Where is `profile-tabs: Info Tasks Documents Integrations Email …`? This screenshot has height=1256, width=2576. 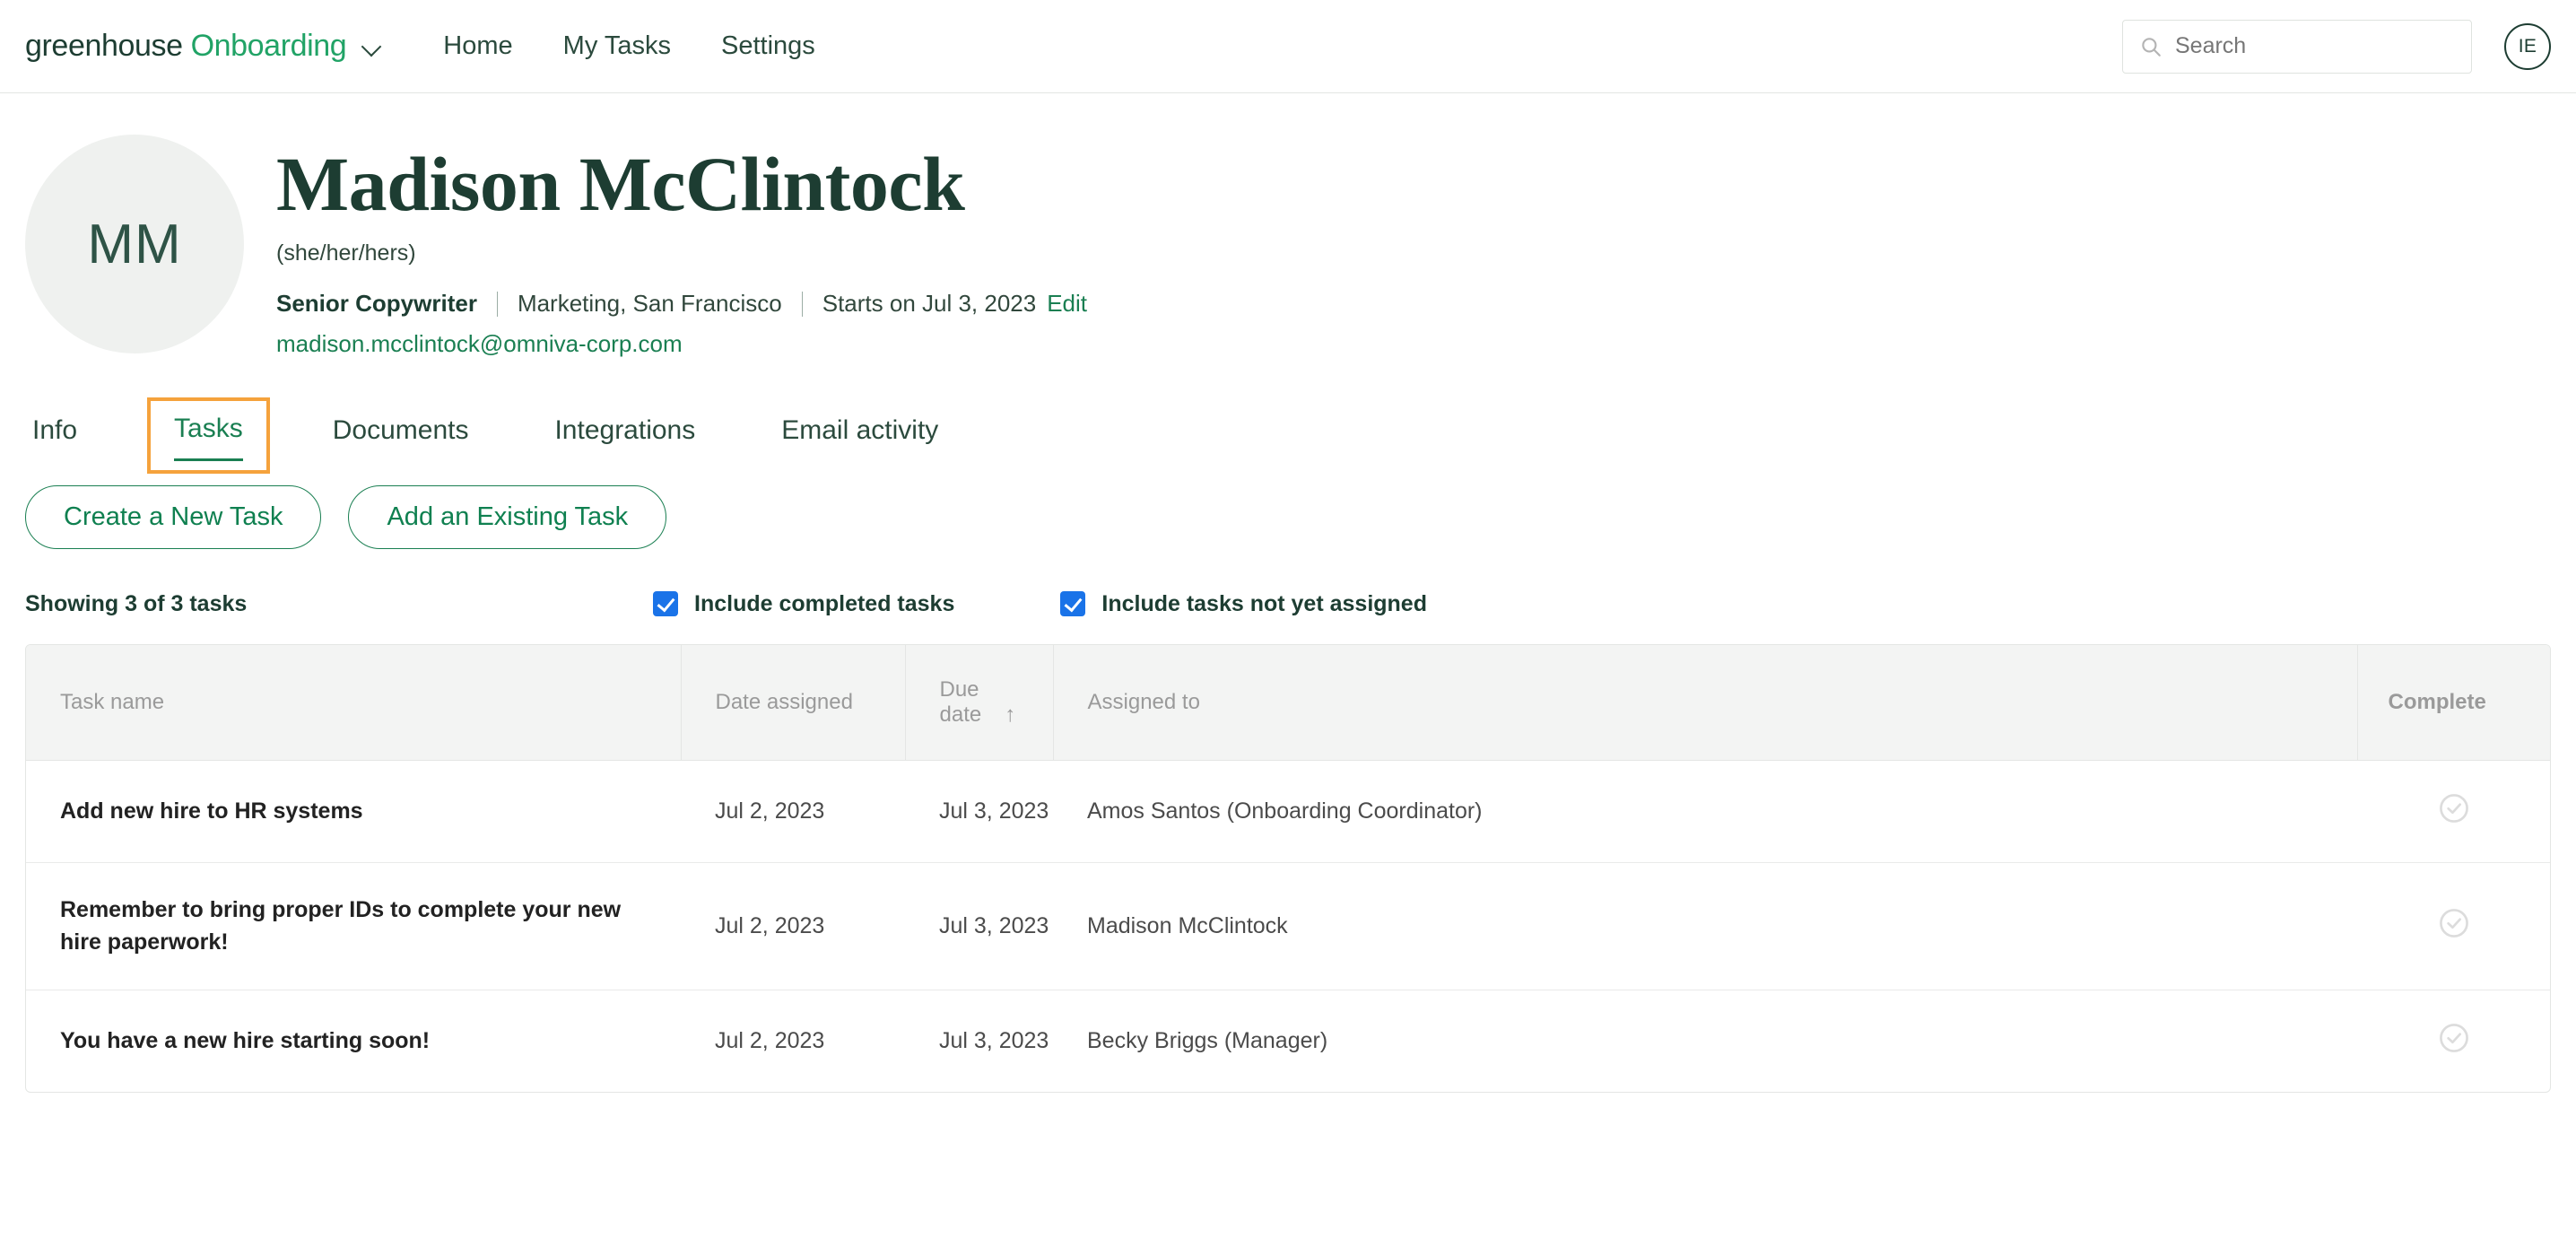 profile-tabs: Info Tasks Documents Integrations Email … is located at coordinates (1288, 439).